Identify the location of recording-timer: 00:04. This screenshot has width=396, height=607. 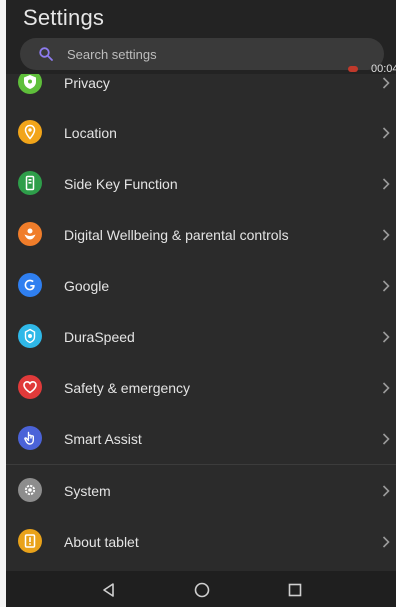
(383, 69).